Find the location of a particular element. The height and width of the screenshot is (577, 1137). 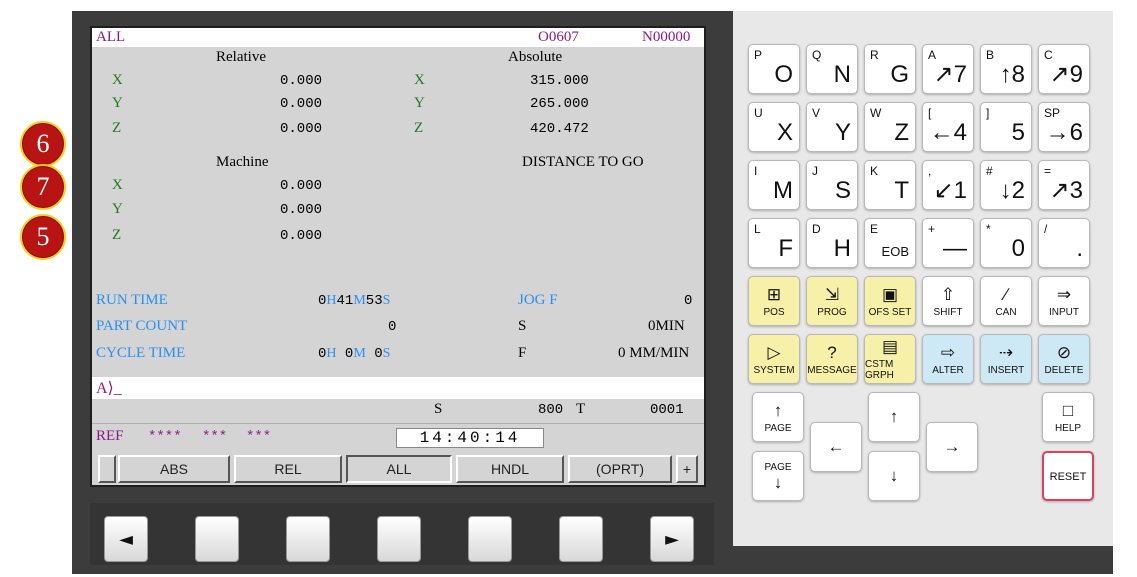

reset-button: RESET is located at coordinates (1068, 476).